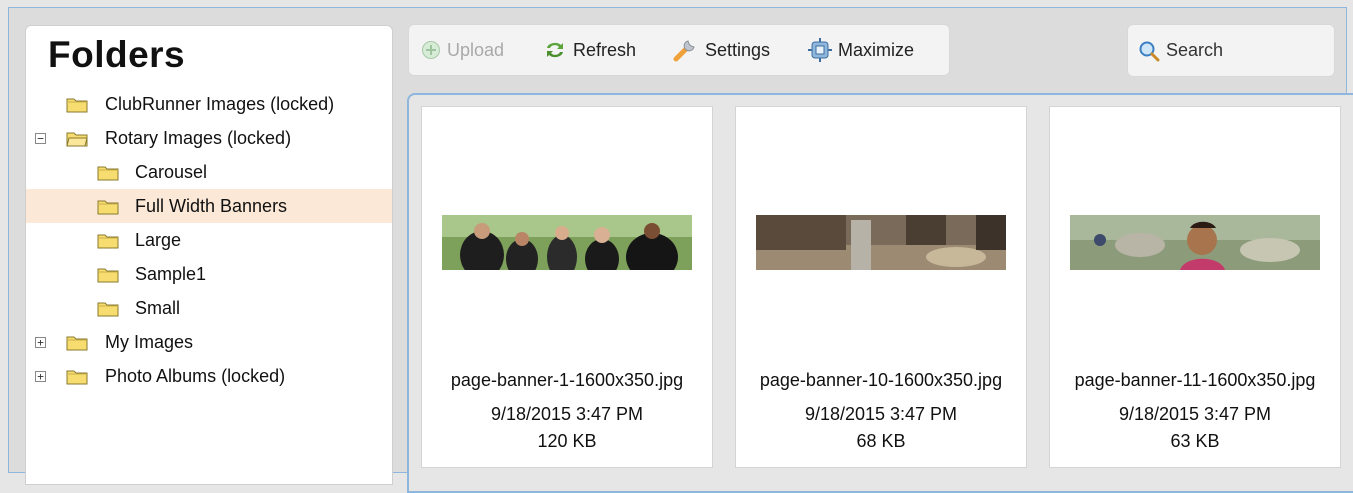  What do you see at coordinates (158, 307) in the screenshot?
I see `tree-item-label: Small` at bounding box center [158, 307].